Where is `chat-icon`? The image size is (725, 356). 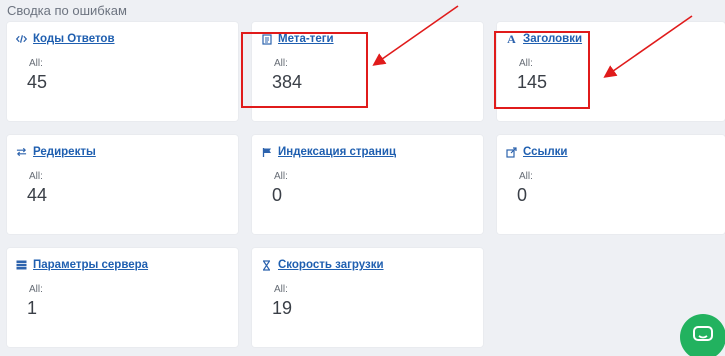
chat-icon is located at coordinates (703, 337).